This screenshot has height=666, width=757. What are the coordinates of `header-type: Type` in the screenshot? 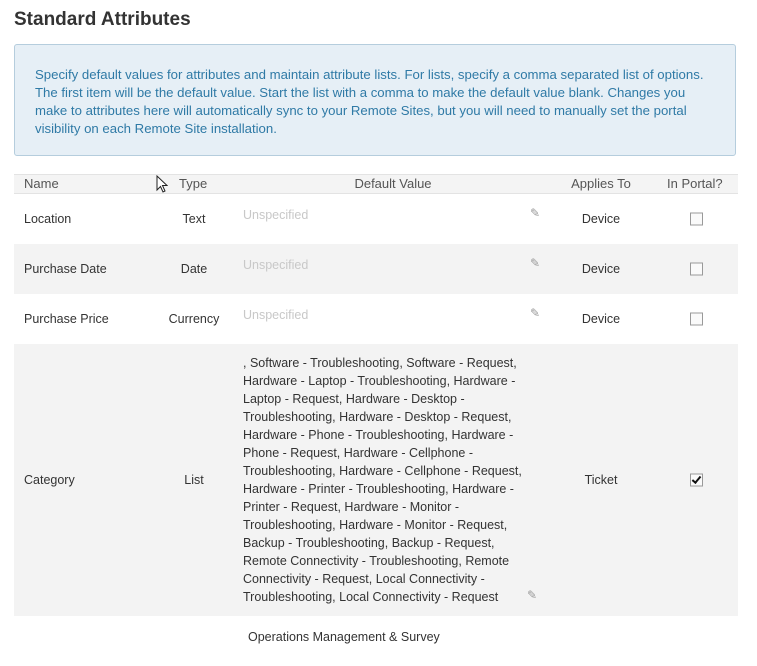 It's located at (193, 183).